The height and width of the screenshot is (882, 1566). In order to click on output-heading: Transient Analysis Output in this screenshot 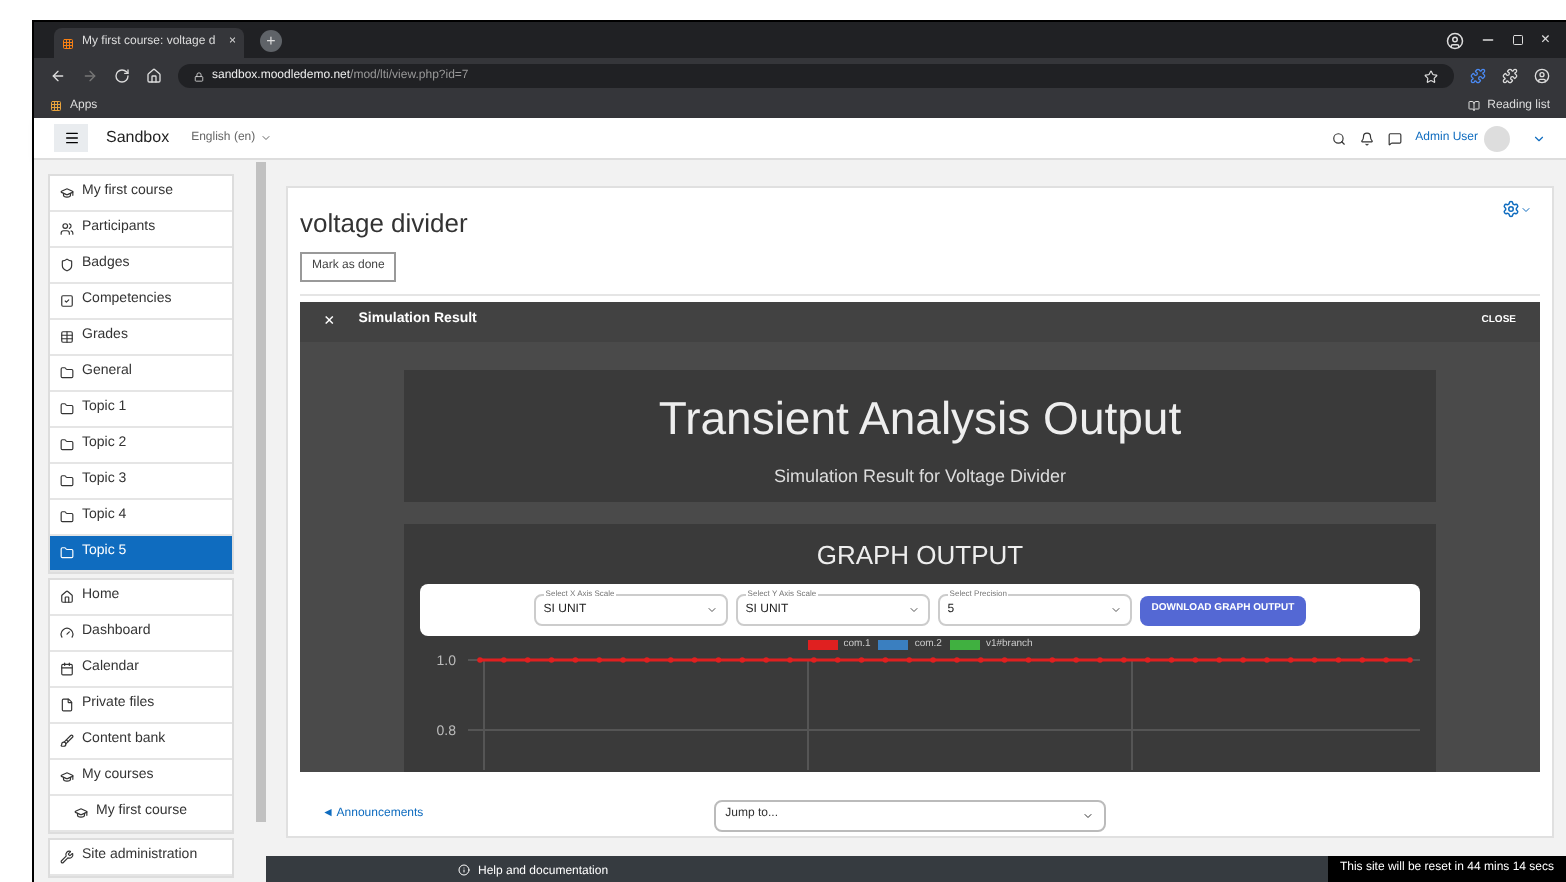, I will do `click(920, 418)`.